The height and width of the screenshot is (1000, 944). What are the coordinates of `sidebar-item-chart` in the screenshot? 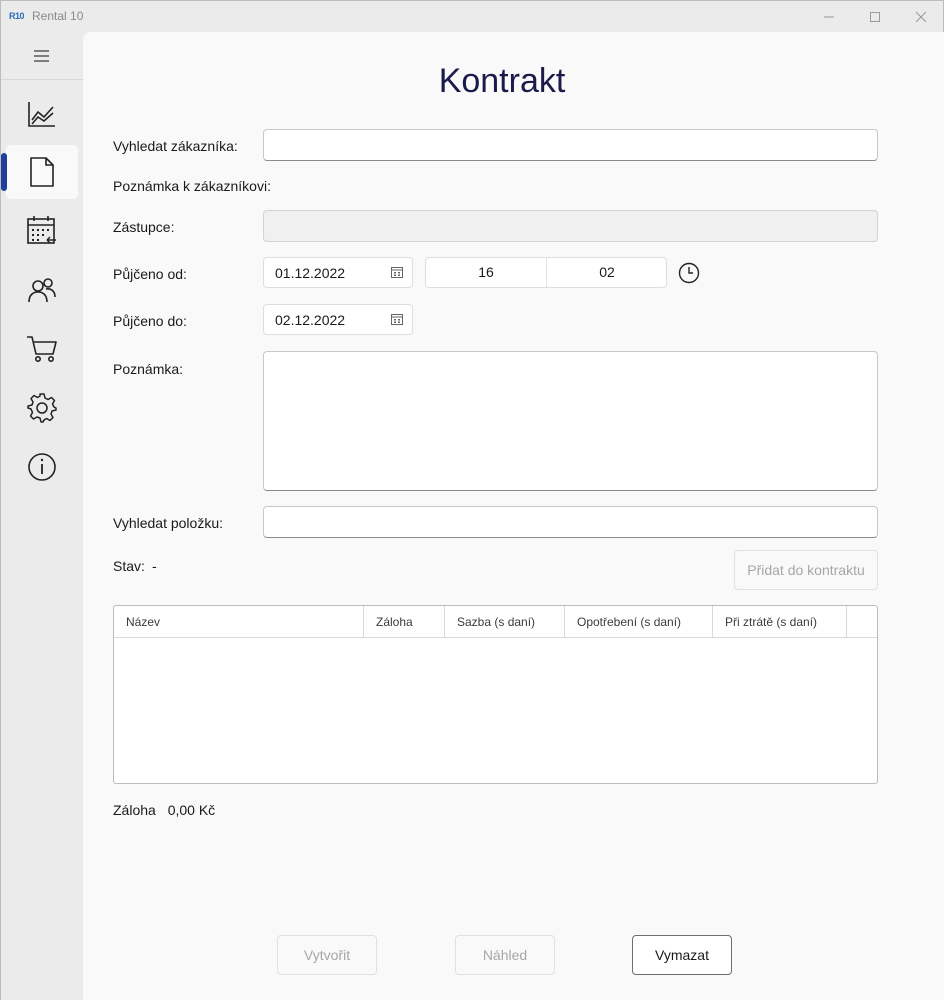 It's located at (42, 114).